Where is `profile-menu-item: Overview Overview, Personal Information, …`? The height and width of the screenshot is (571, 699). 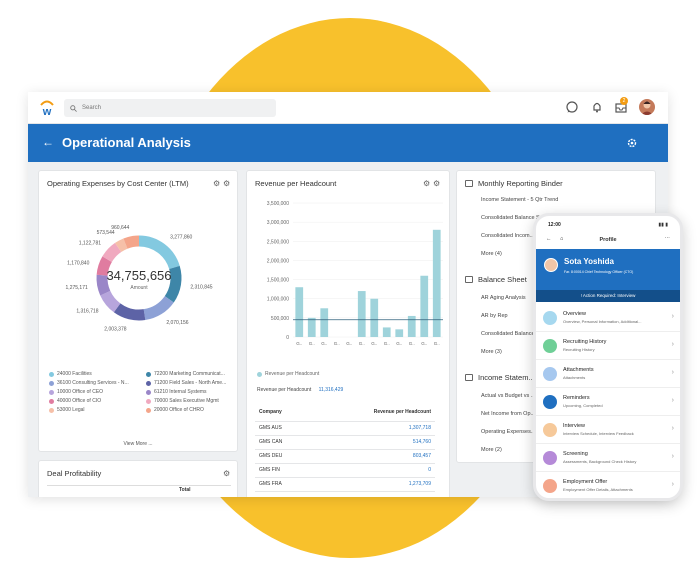
profile-menu-item: Overview Overview, Personal Information, … is located at coordinates (608, 318).